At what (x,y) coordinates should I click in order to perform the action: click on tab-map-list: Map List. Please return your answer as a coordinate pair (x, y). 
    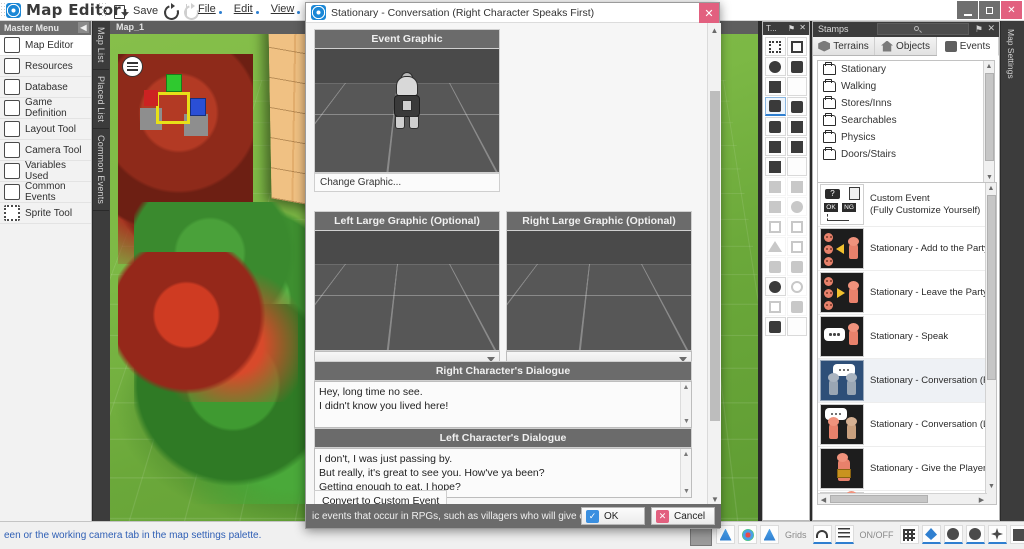
    Looking at the image, I should click on (101, 45).